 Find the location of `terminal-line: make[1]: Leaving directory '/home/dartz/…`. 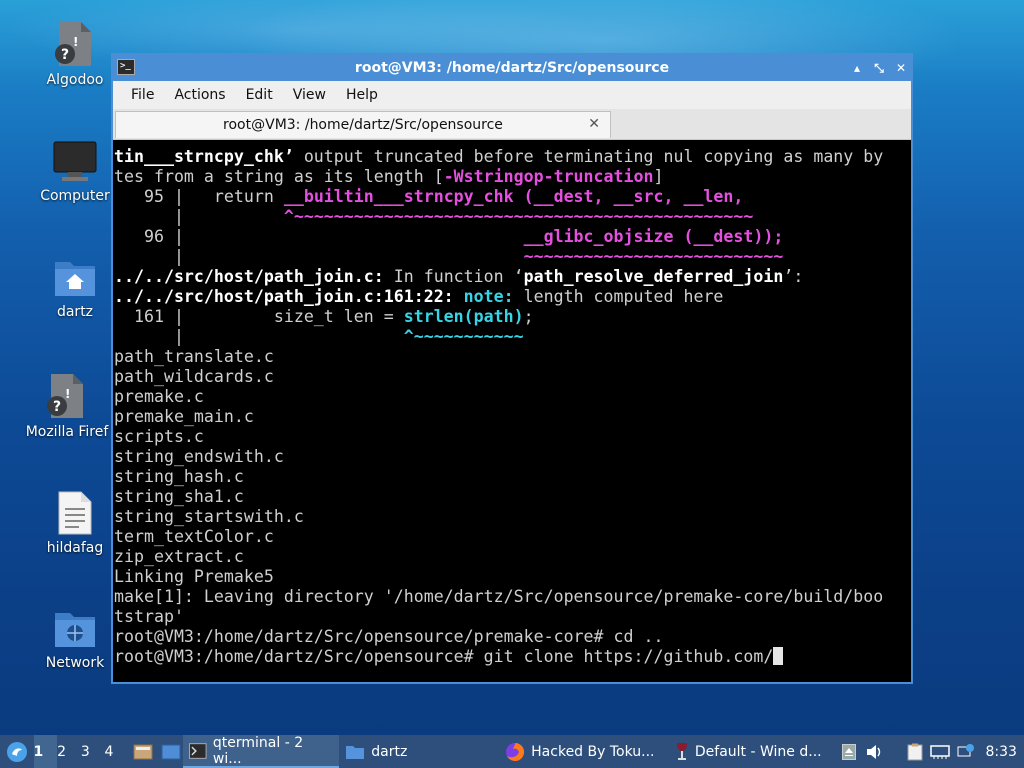

terminal-line: make[1]: Leaving directory '/home/dartz/… is located at coordinates (499, 596).